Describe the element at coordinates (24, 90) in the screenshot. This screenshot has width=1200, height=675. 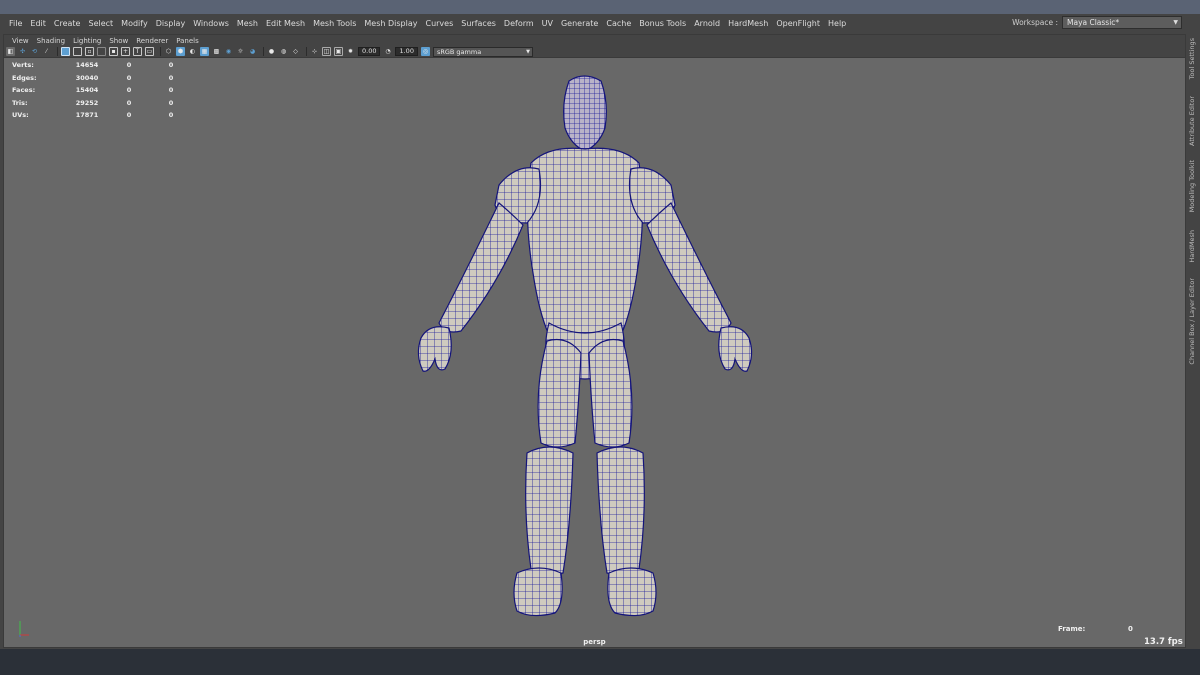
I see `hud-label: Faces:` at that location.